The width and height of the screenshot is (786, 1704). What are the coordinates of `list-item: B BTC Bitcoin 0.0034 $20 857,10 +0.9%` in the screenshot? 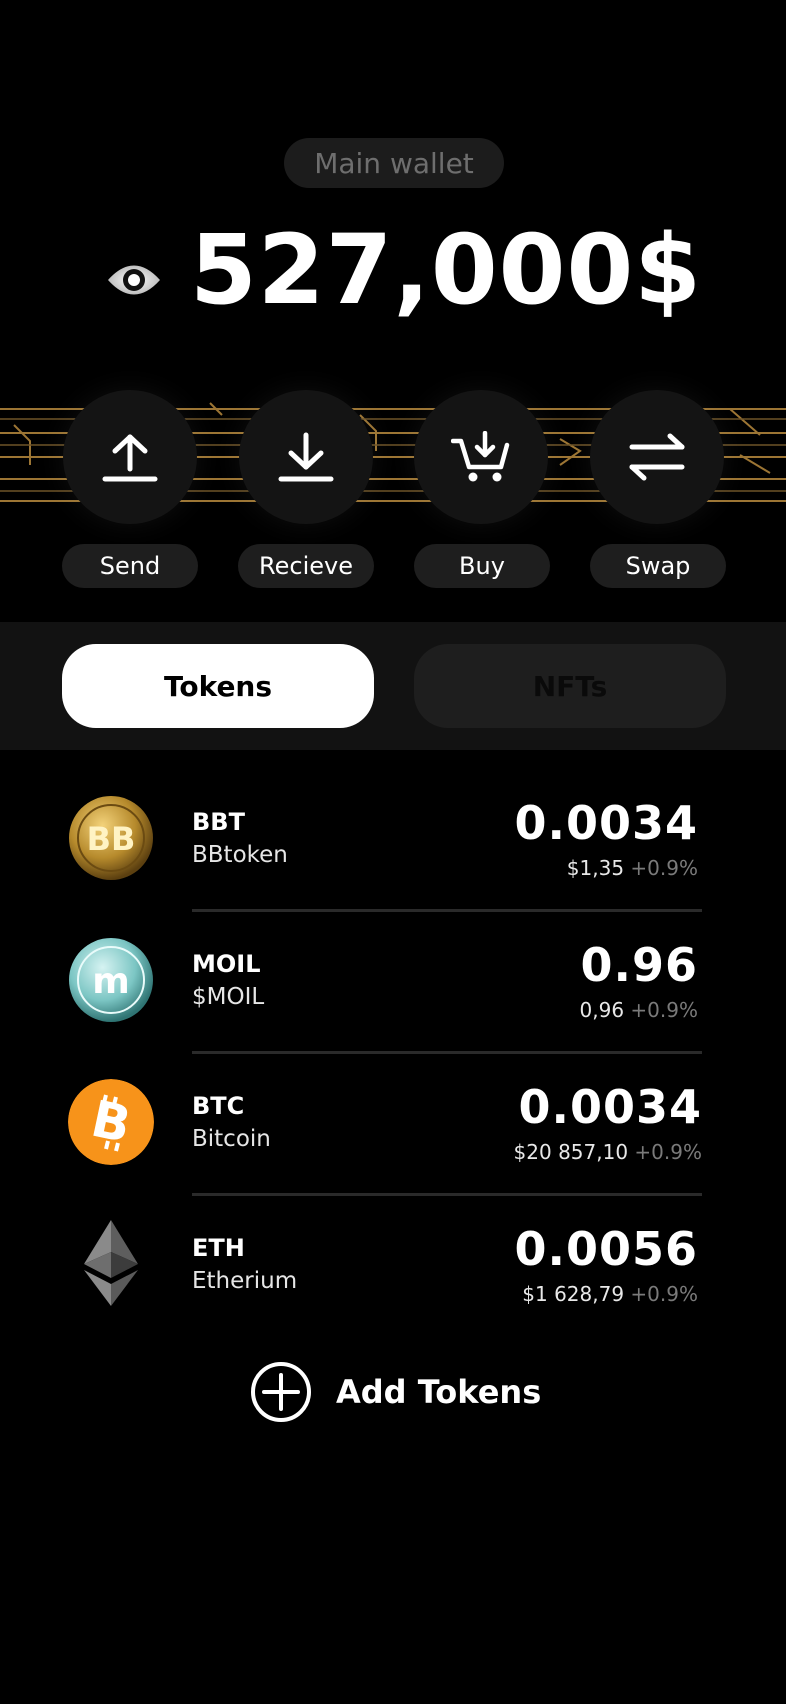 It's located at (393, 1125).